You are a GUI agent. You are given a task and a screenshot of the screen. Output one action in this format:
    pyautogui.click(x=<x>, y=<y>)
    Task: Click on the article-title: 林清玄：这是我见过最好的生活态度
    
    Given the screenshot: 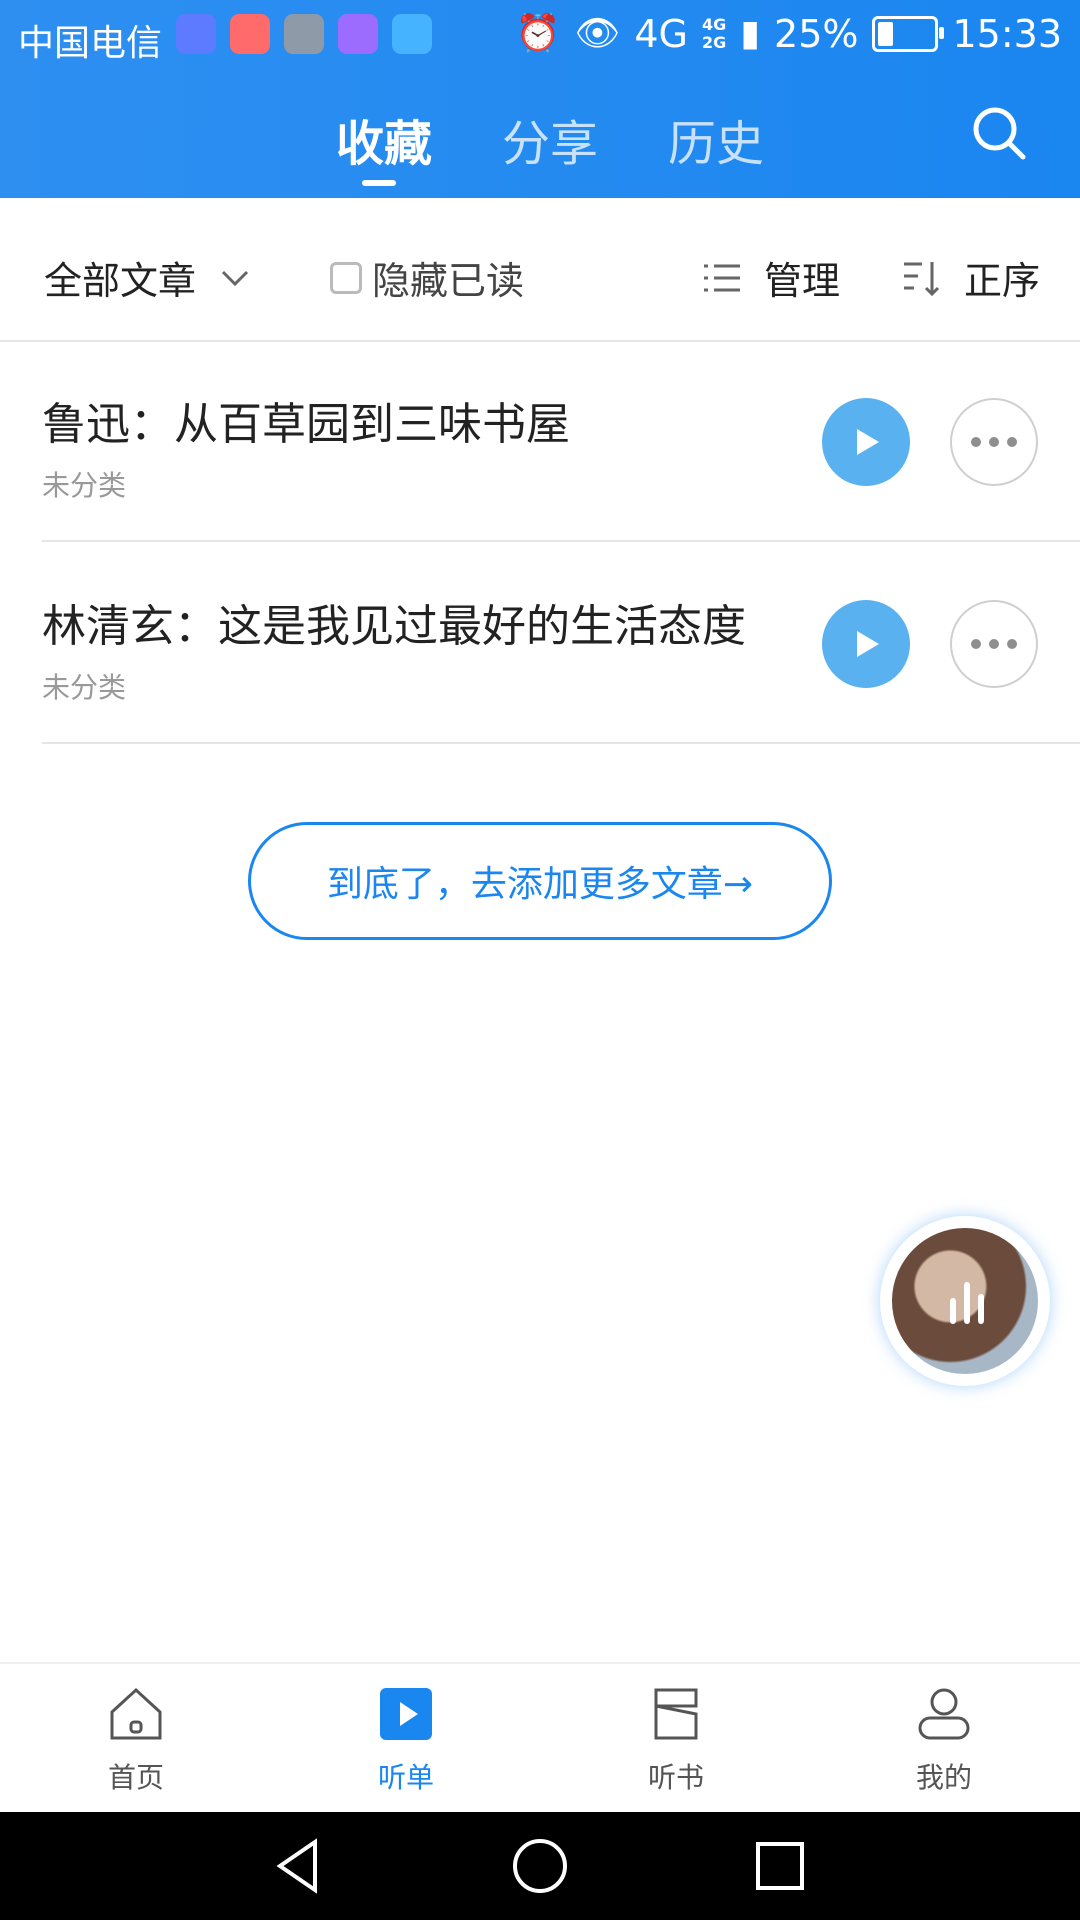 What is the action you would take?
    pyautogui.click(x=394, y=622)
    